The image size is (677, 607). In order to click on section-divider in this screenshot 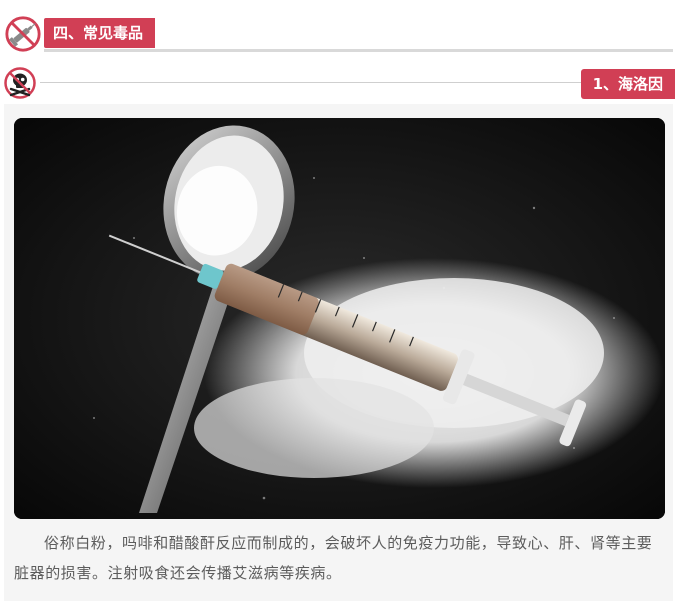, I will do `click(358, 50)`.